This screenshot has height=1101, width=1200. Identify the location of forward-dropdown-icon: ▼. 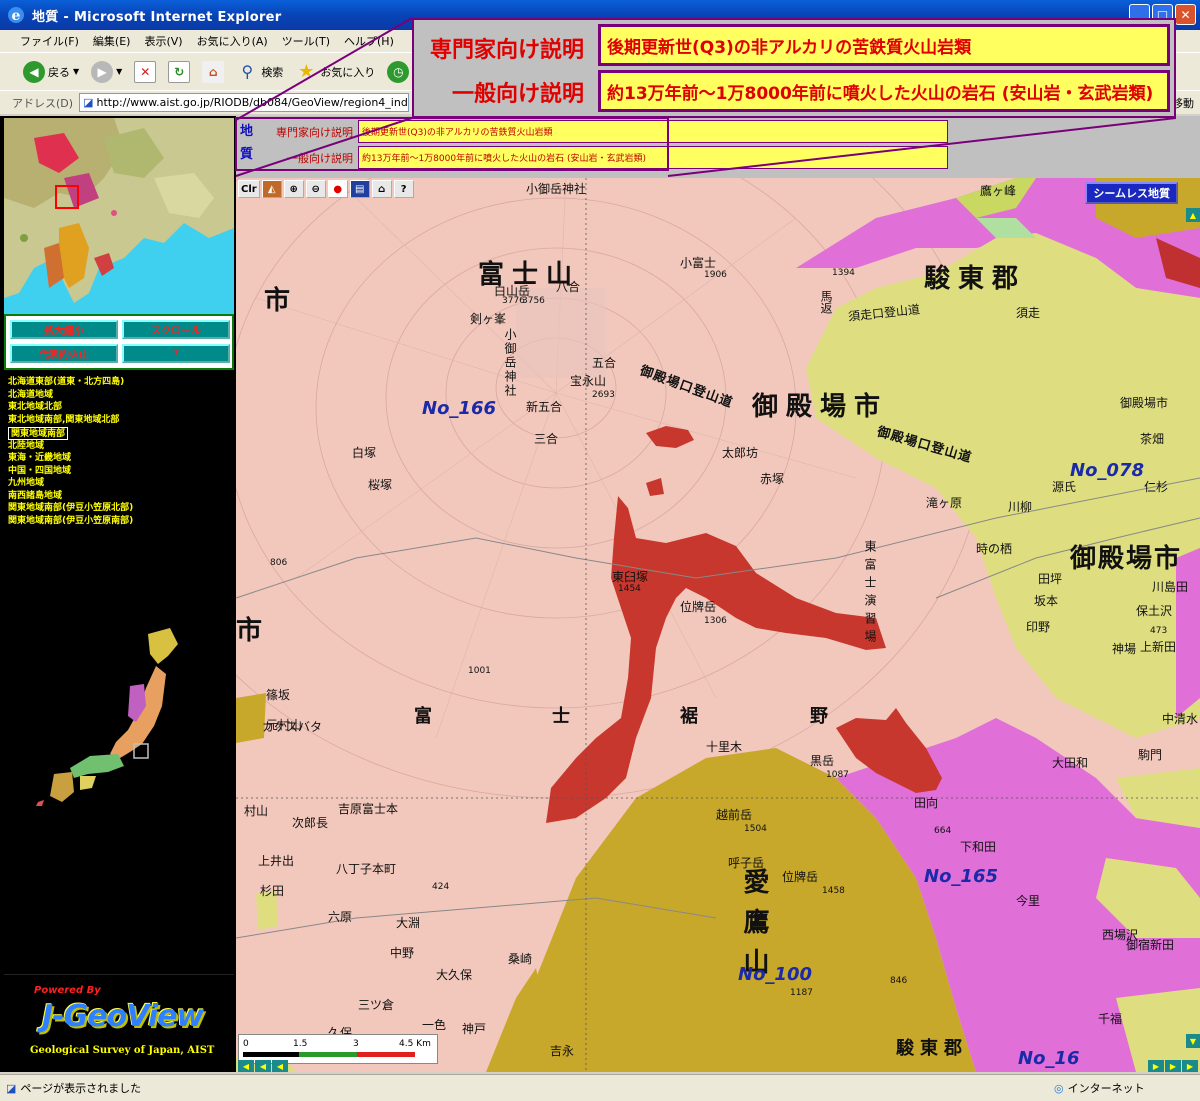
(119, 71).